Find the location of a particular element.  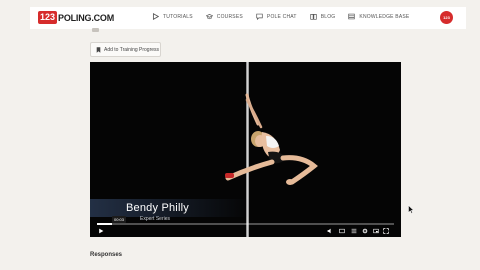

series-label: Expert Series is located at coordinates (155, 219).